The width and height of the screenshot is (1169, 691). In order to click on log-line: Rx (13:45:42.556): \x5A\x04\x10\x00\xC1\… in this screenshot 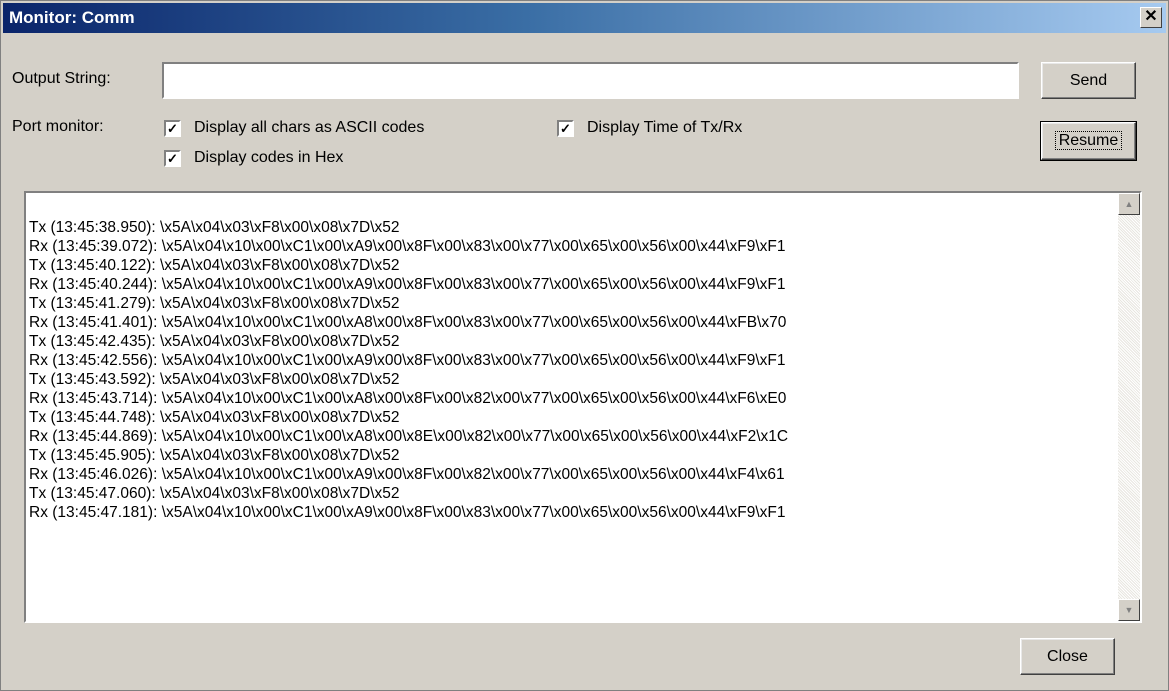, I will do `click(407, 360)`.